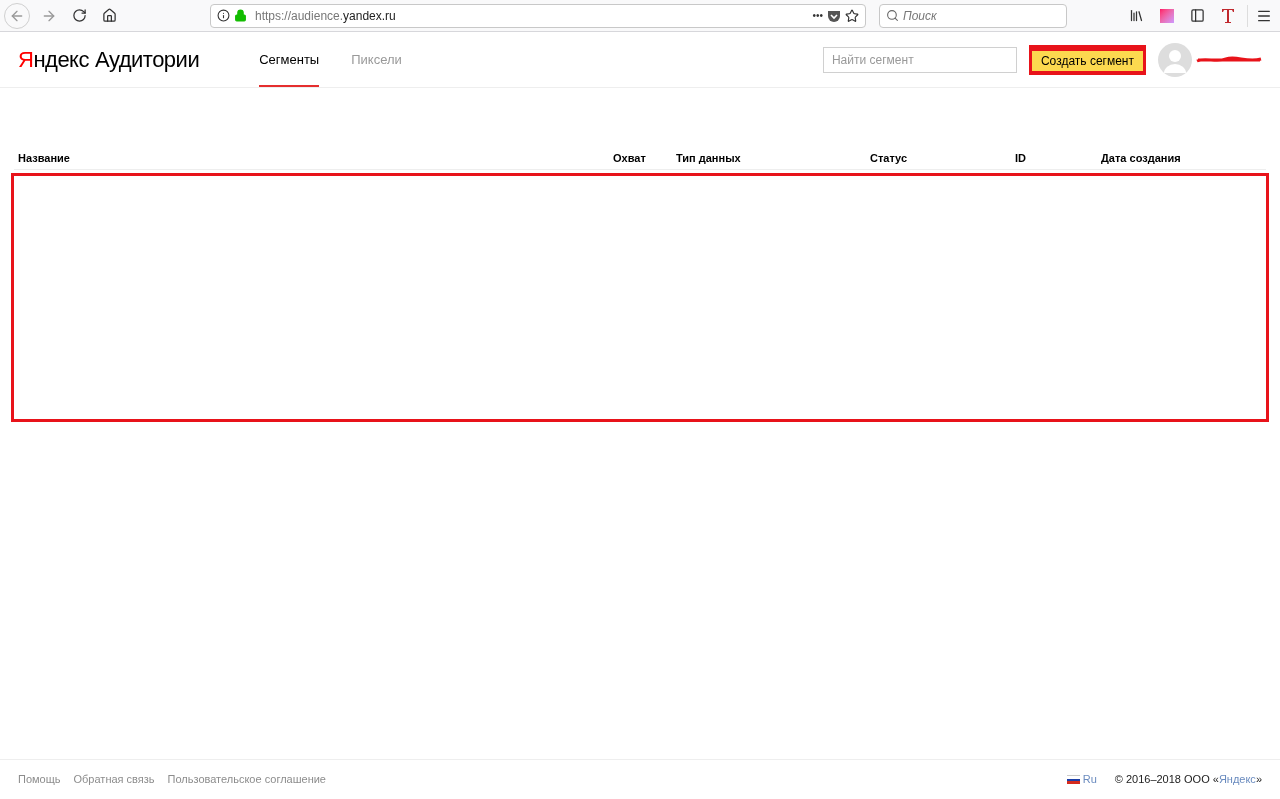 The width and height of the screenshot is (1280, 799). Describe the element at coordinates (834, 15) in the screenshot. I see `pocket-icon` at that location.